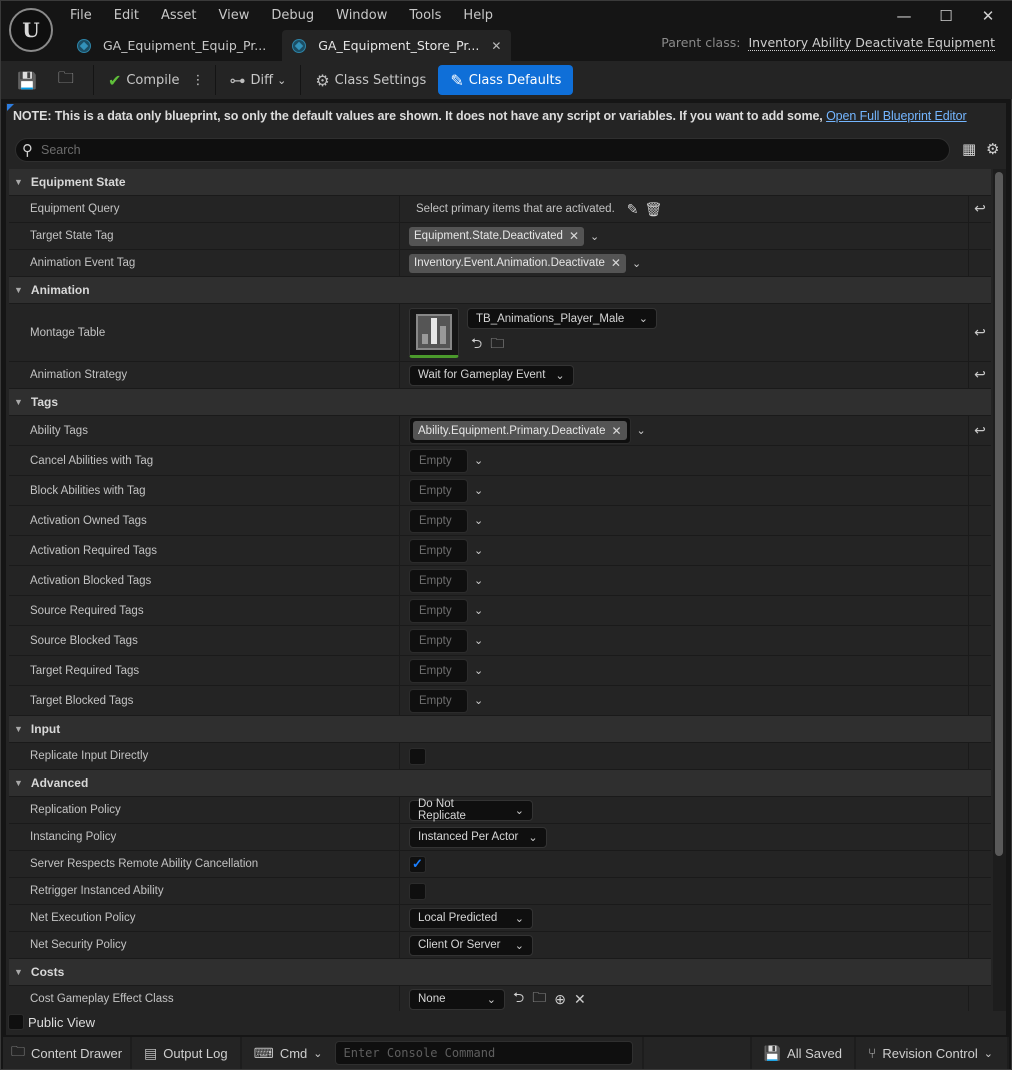 This screenshot has width=1012, height=1070. What do you see at coordinates (802, 1053) in the screenshot?
I see `all-saved-button: 💾 All Saved` at bounding box center [802, 1053].